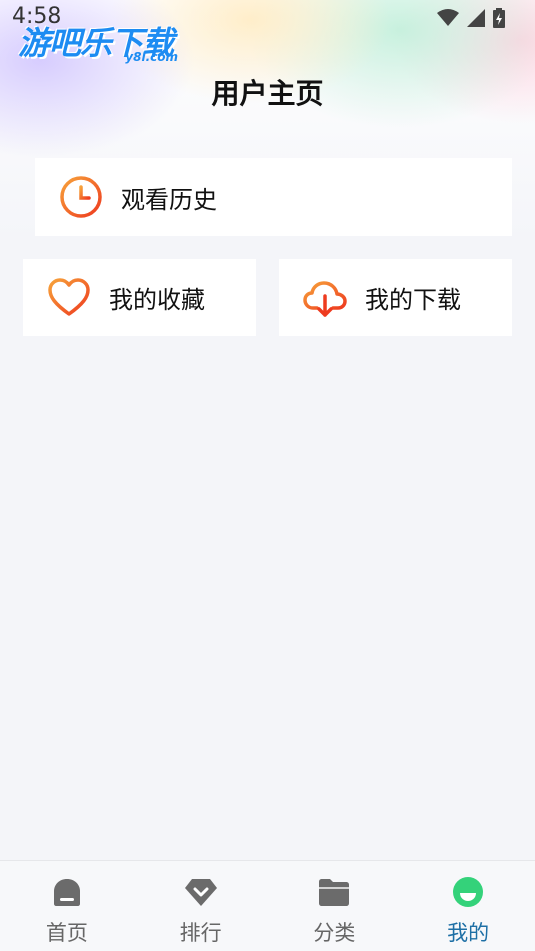 Image resolution: width=535 pixels, height=951 pixels. I want to click on cloud-download-icon, so click(325, 298).